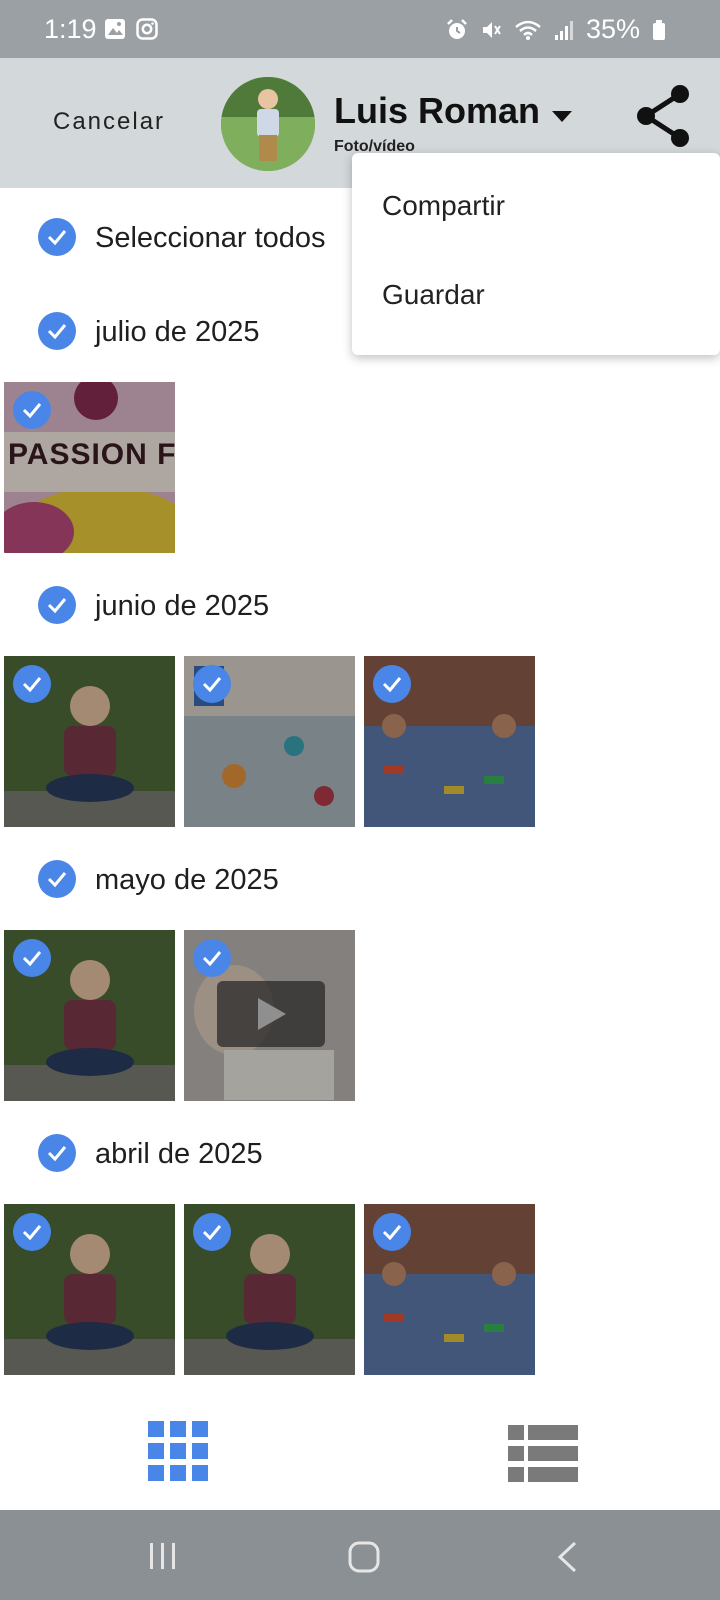 The width and height of the screenshot is (720, 1600). Describe the element at coordinates (612, 29) in the screenshot. I see `battery-percent: 35%` at that location.